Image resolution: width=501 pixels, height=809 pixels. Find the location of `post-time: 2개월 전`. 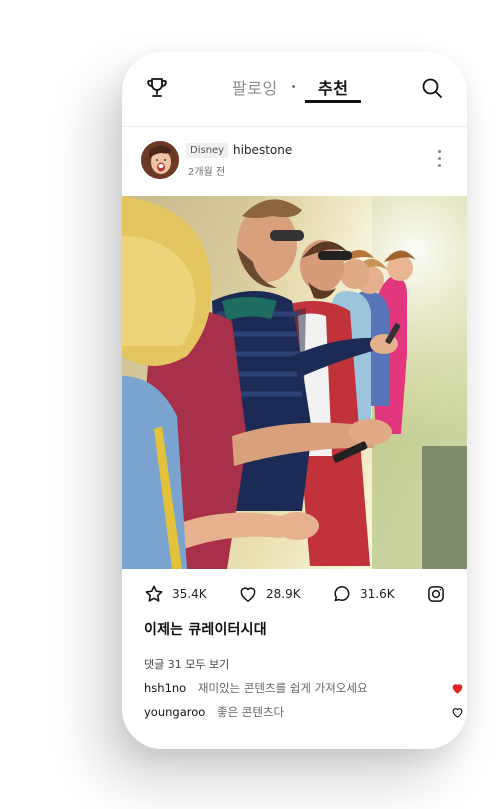

post-time: 2개월 전 is located at coordinates (207, 172).